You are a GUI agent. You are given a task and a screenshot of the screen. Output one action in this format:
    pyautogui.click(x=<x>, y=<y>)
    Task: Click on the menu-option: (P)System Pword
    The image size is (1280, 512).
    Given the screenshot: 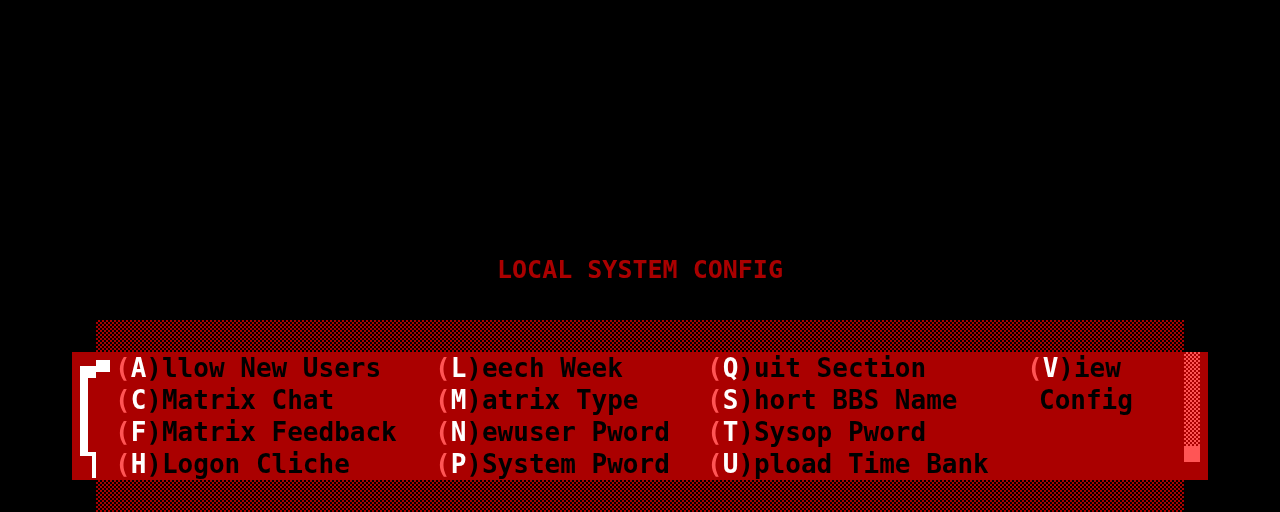 What is the action you would take?
    pyautogui.click(x=552, y=464)
    